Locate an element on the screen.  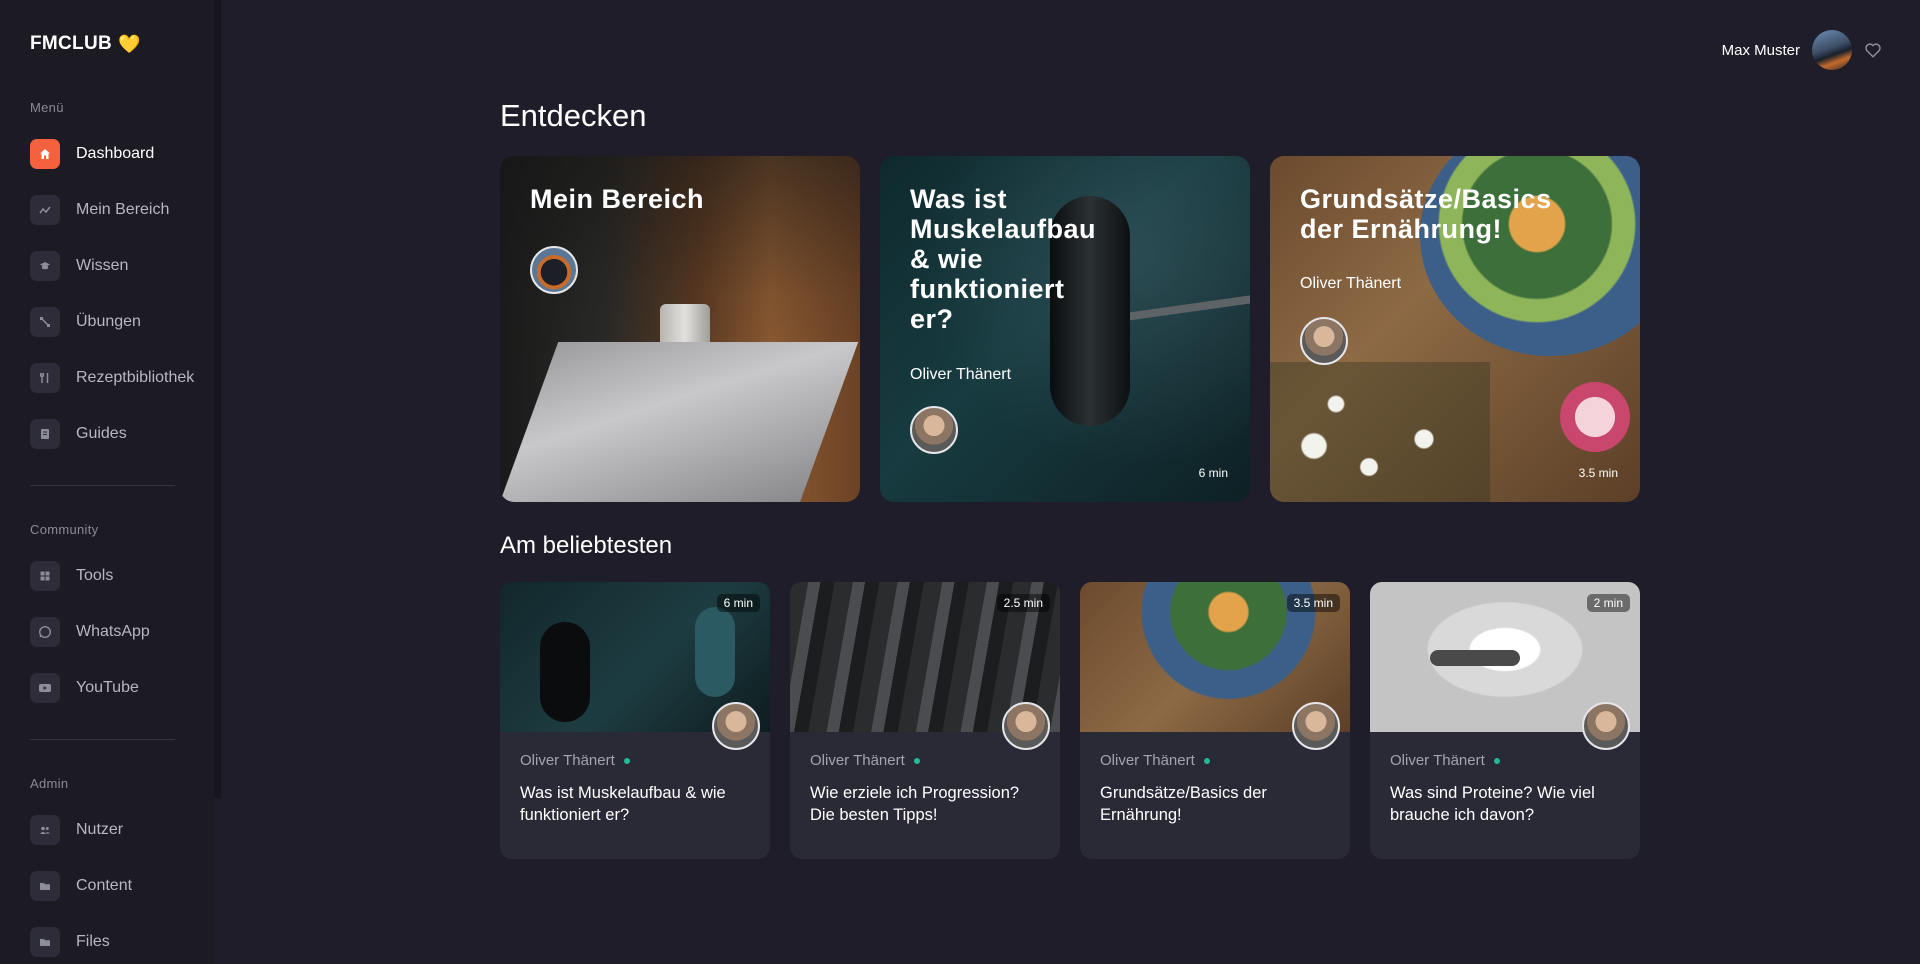
brand-name: FMCLUB is located at coordinates (71, 43).